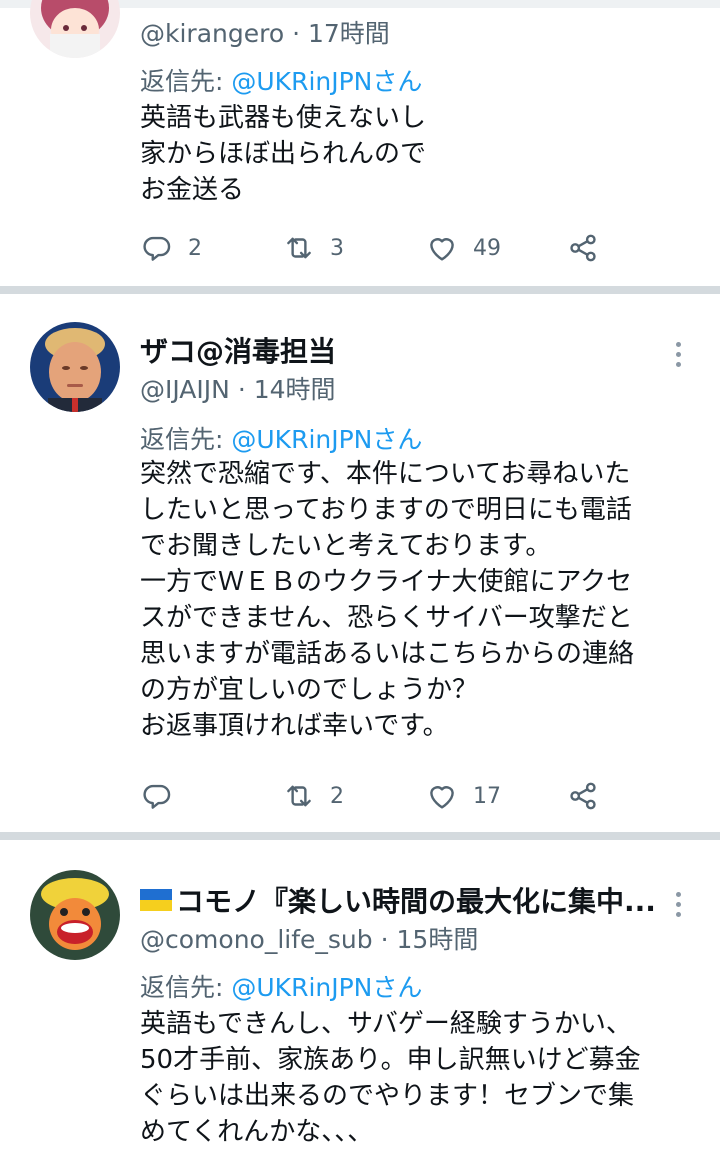  What do you see at coordinates (185, 389) in the screenshot?
I see `handle-text: @IJAIJN` at bounding box center [185, 389].